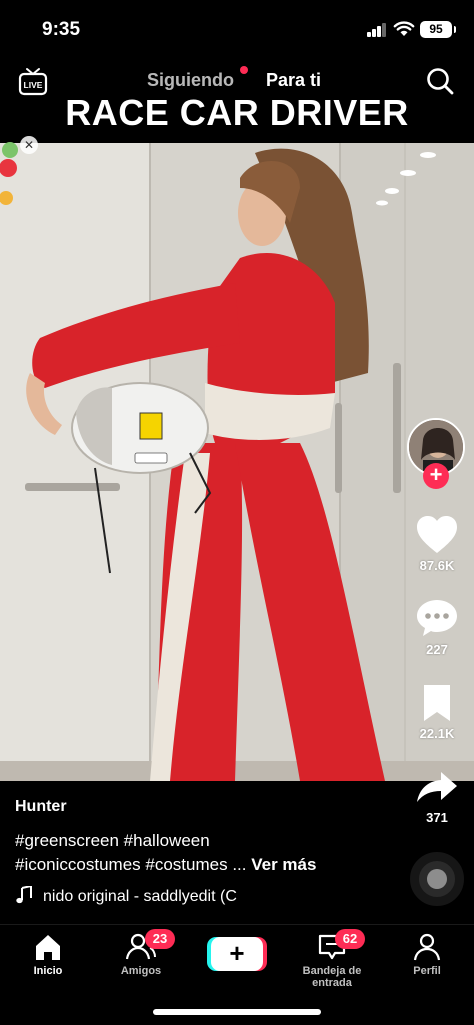 This screenshot has height=1025, width=474. I want to click on svg-text: LIVE, so click(33, 85).